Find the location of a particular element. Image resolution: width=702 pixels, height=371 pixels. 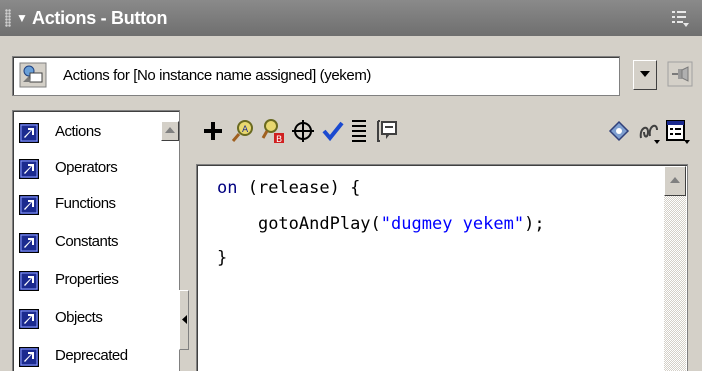

chevron-down-icon is located at coordinates (645, 74).